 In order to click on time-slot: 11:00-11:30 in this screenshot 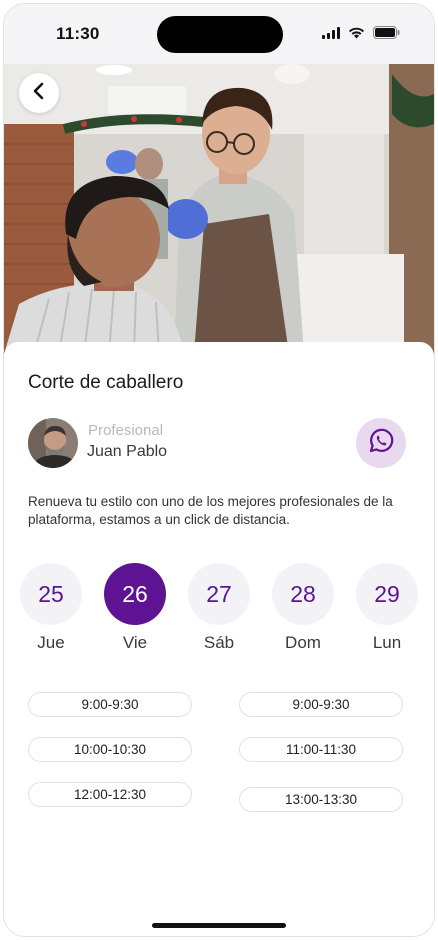, I will do `click(321, 749)`.